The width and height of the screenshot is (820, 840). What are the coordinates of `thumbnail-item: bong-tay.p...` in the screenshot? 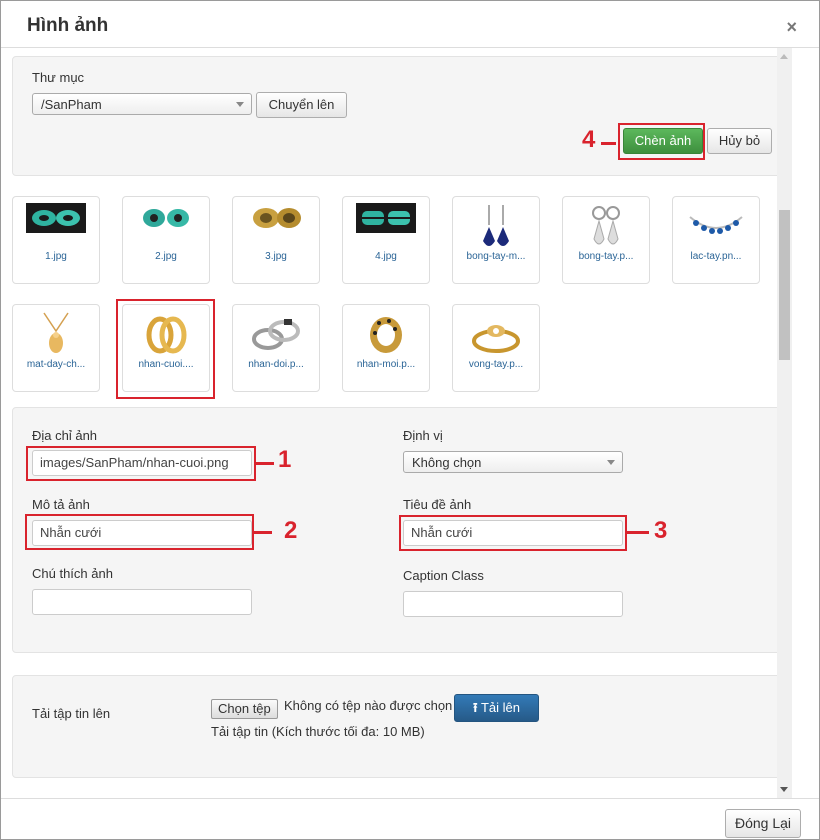 It's located at (606, 240).